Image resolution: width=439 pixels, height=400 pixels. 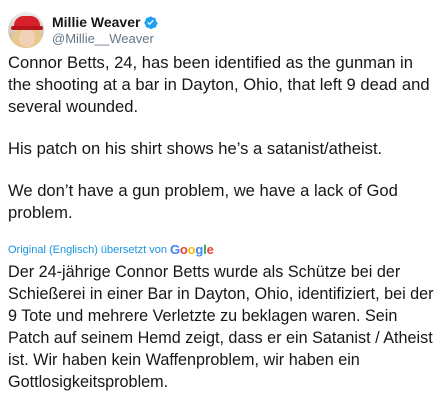 I want to click on avatar-face, so click(x=27, y=38).